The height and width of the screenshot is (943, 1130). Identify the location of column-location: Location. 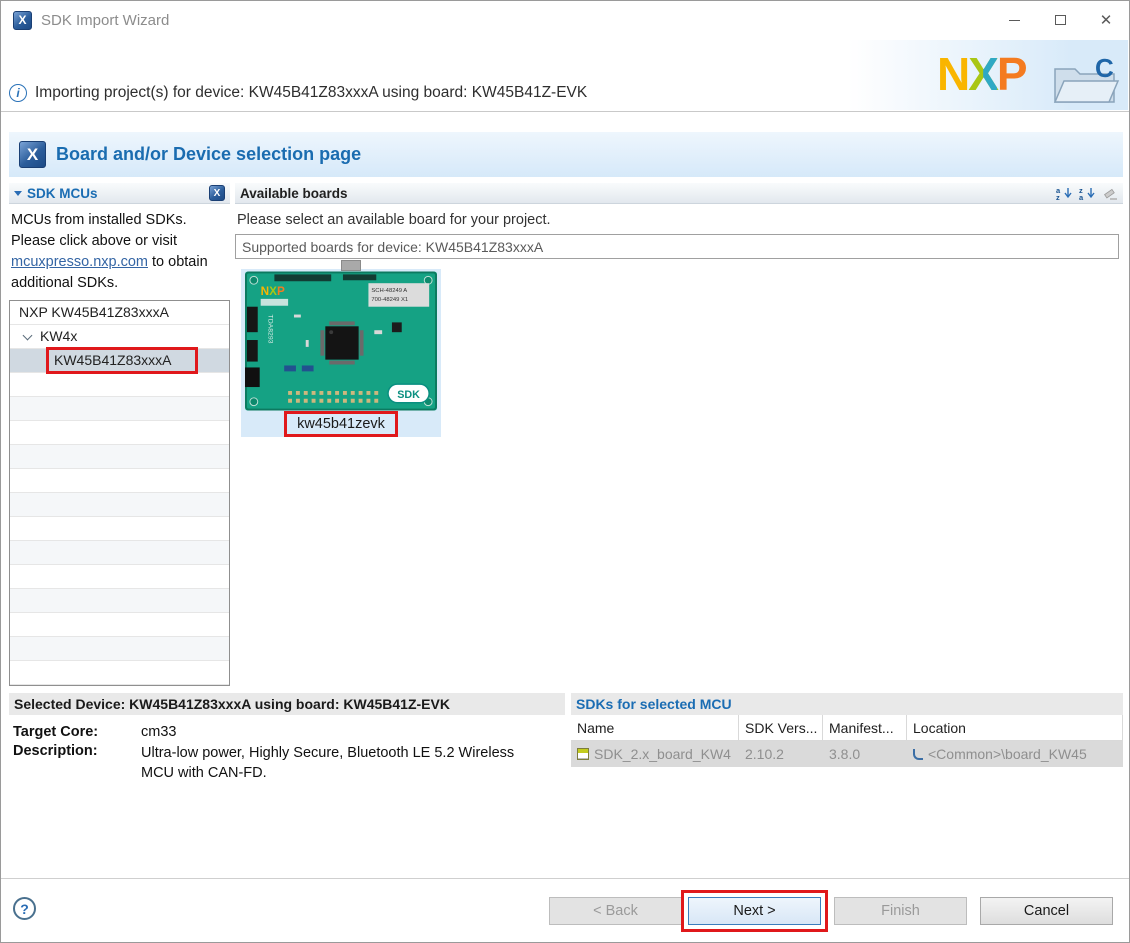
(1015, 727).